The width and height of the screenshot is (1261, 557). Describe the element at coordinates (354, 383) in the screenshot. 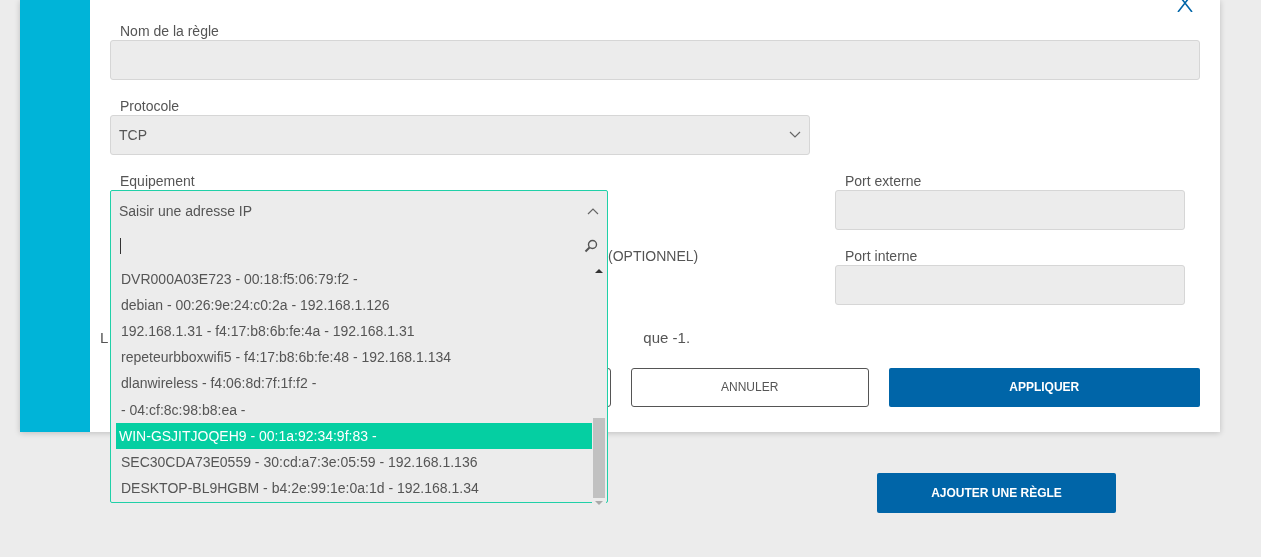

I see `dropdown-option: dlanwireless - f4:06:8d:7f:1f:f2 -` at that location.